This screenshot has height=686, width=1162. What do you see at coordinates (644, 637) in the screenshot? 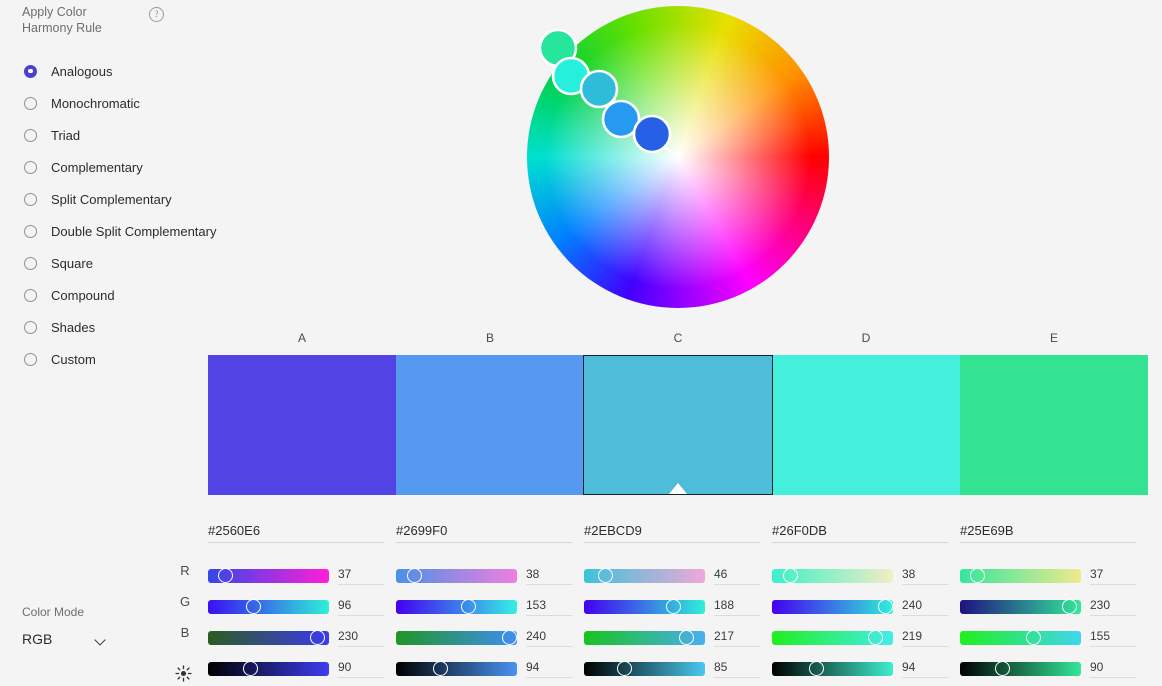
I see `slider-track-c-b` at bounding box center [644, 637].